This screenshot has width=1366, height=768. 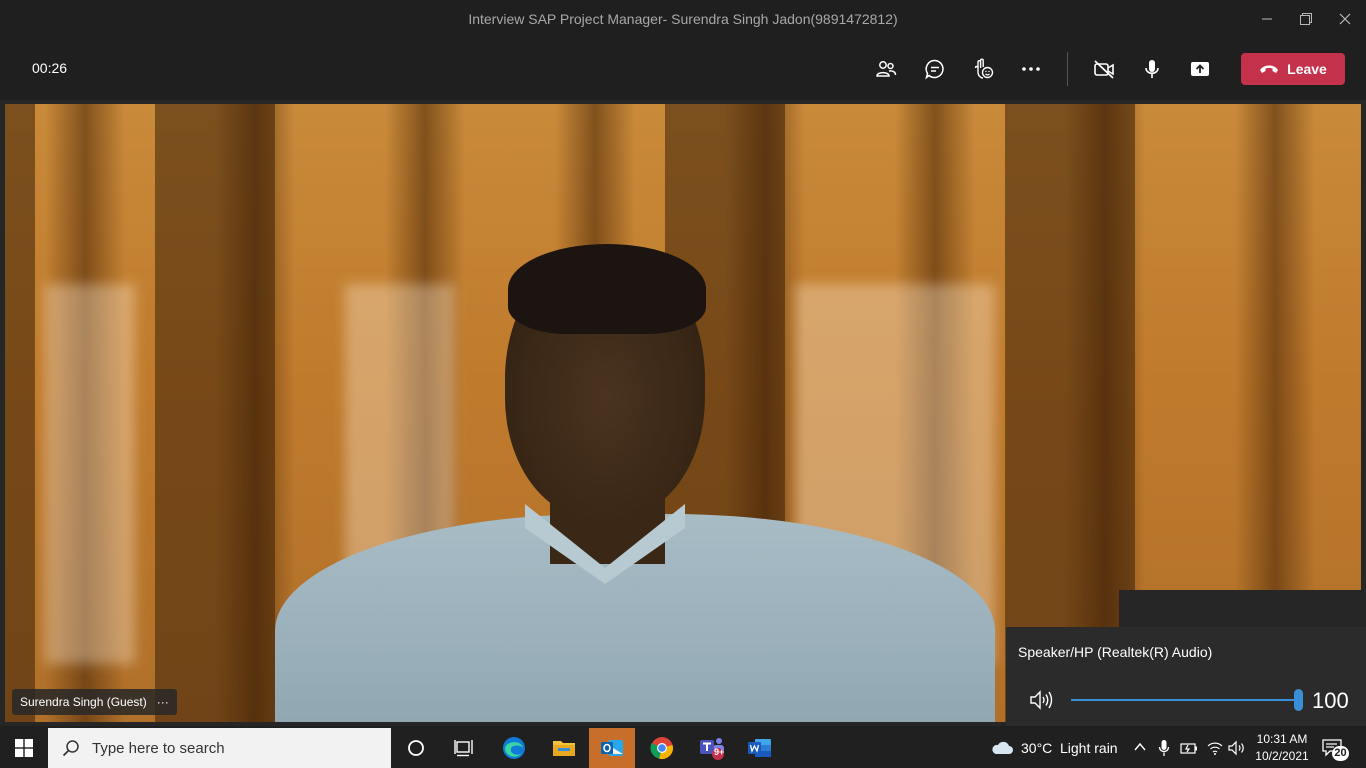 I want to click on participant-hair, so click(x=607, y=289).